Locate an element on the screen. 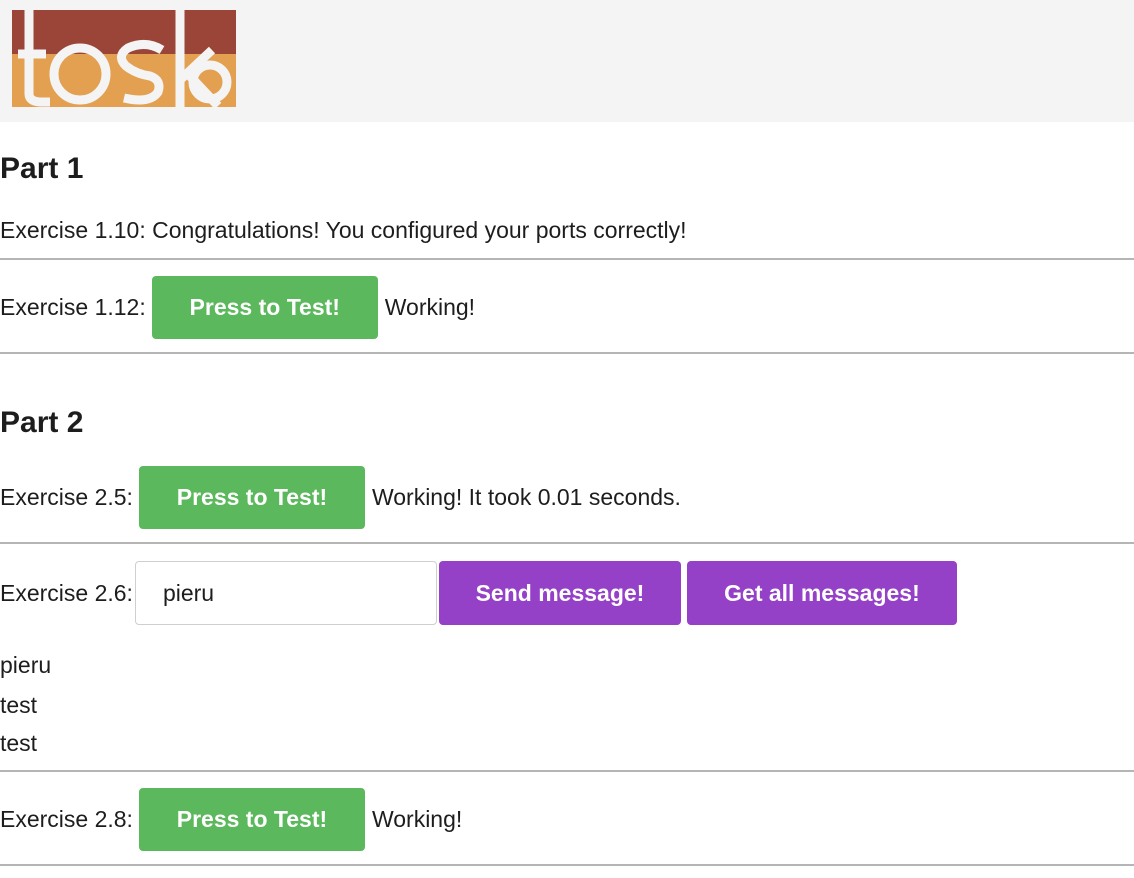 This screenshot has width=1134, height=878. message-item: pieru is located at coordinates (26, 665).